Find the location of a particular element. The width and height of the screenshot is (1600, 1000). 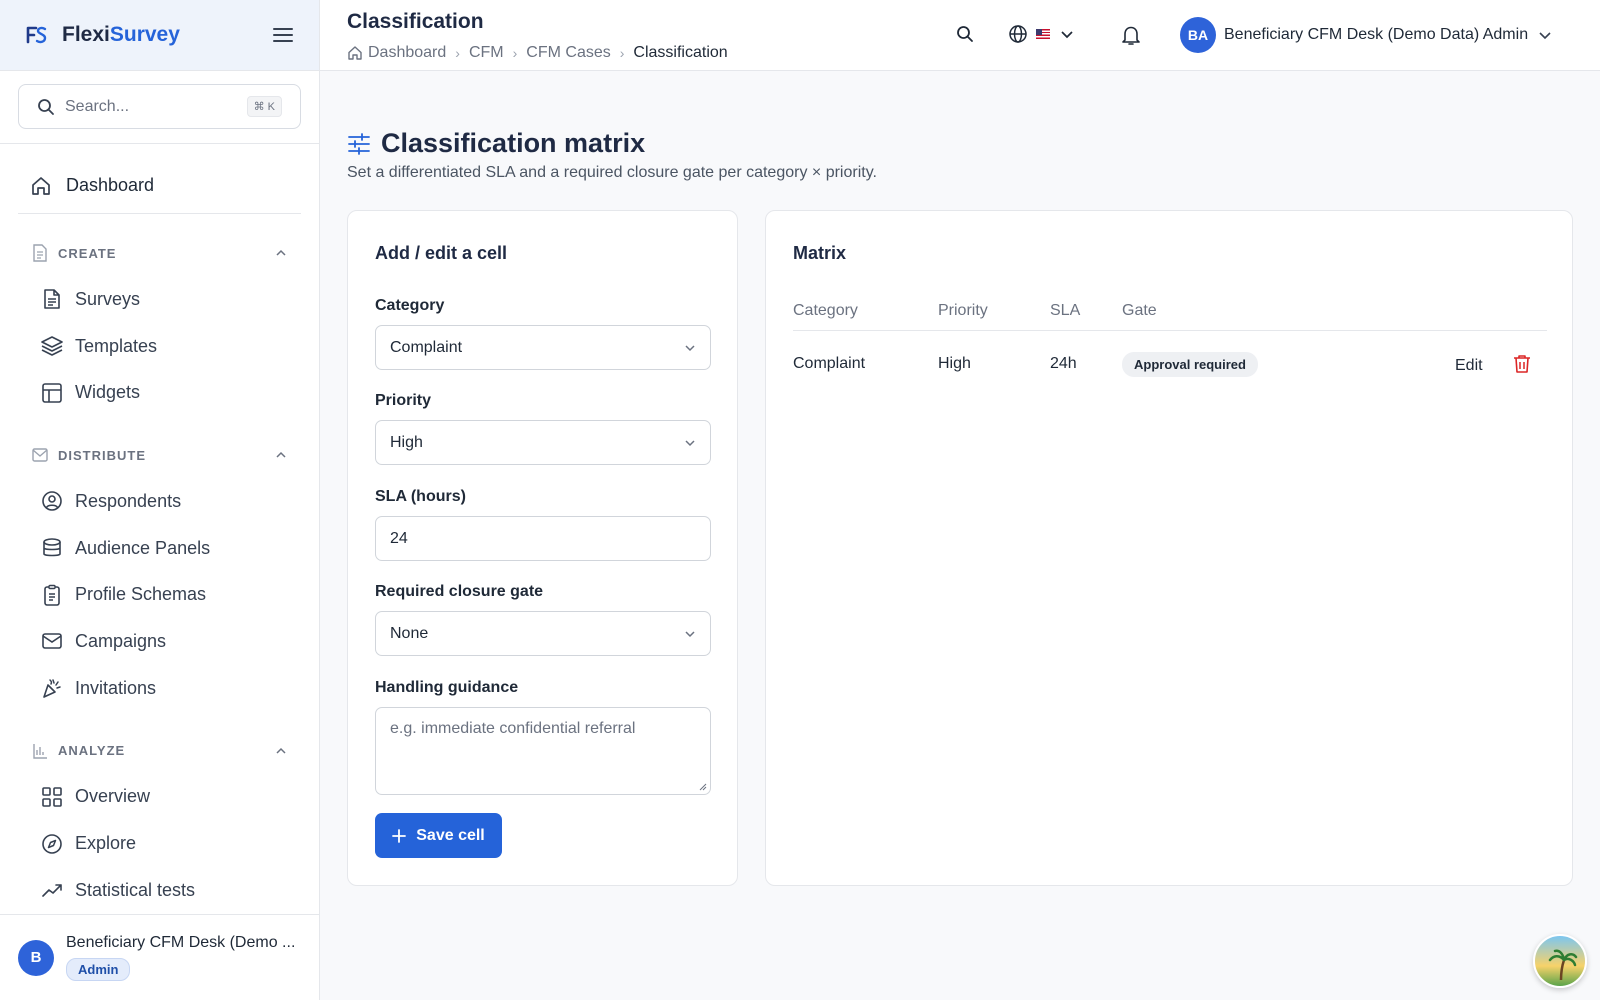

party-popper-icon is located at coordinates (52, 688).